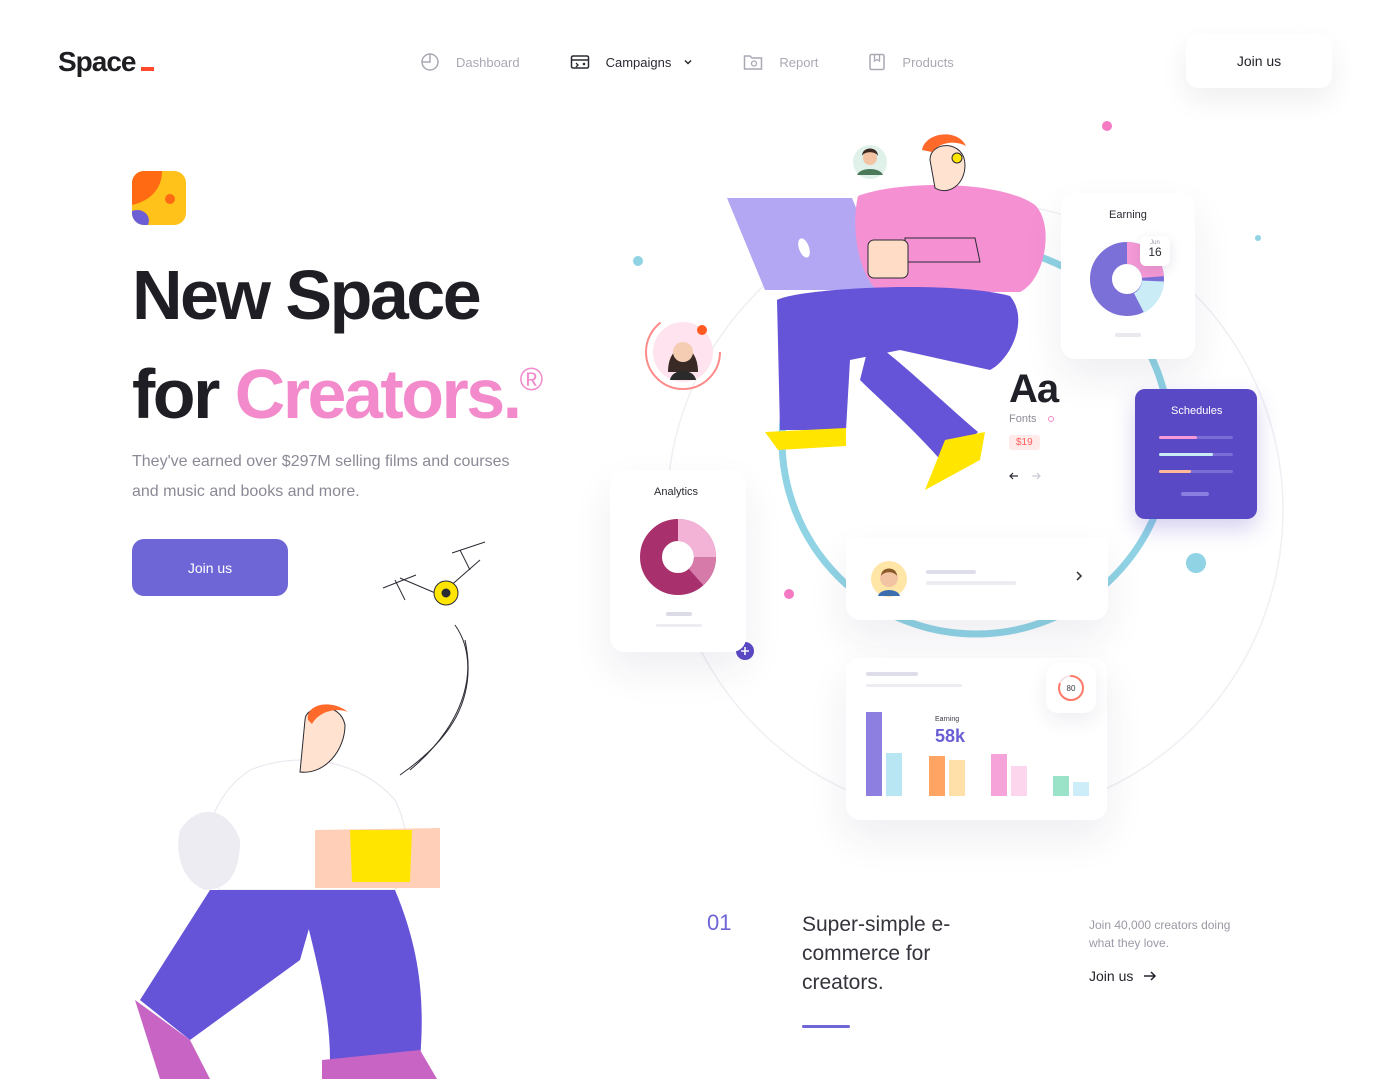  I want to click on folder-icon, so click(753, 62).